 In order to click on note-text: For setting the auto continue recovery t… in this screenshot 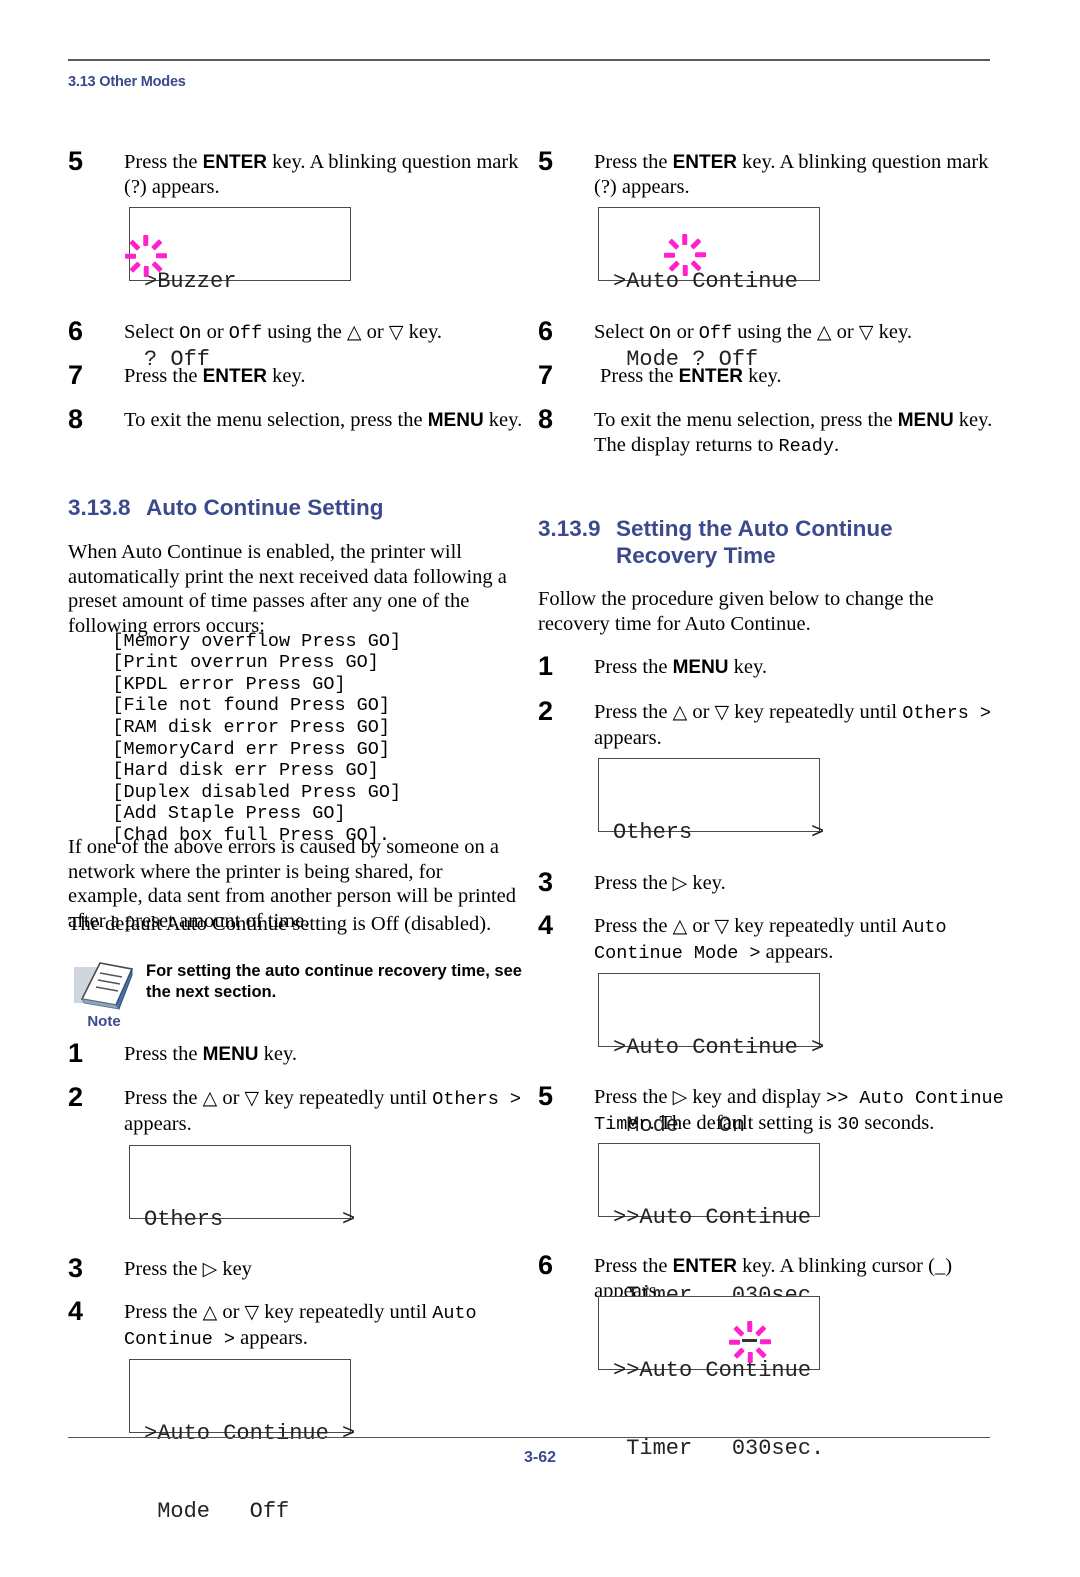, I will do `click(334, 981)`.